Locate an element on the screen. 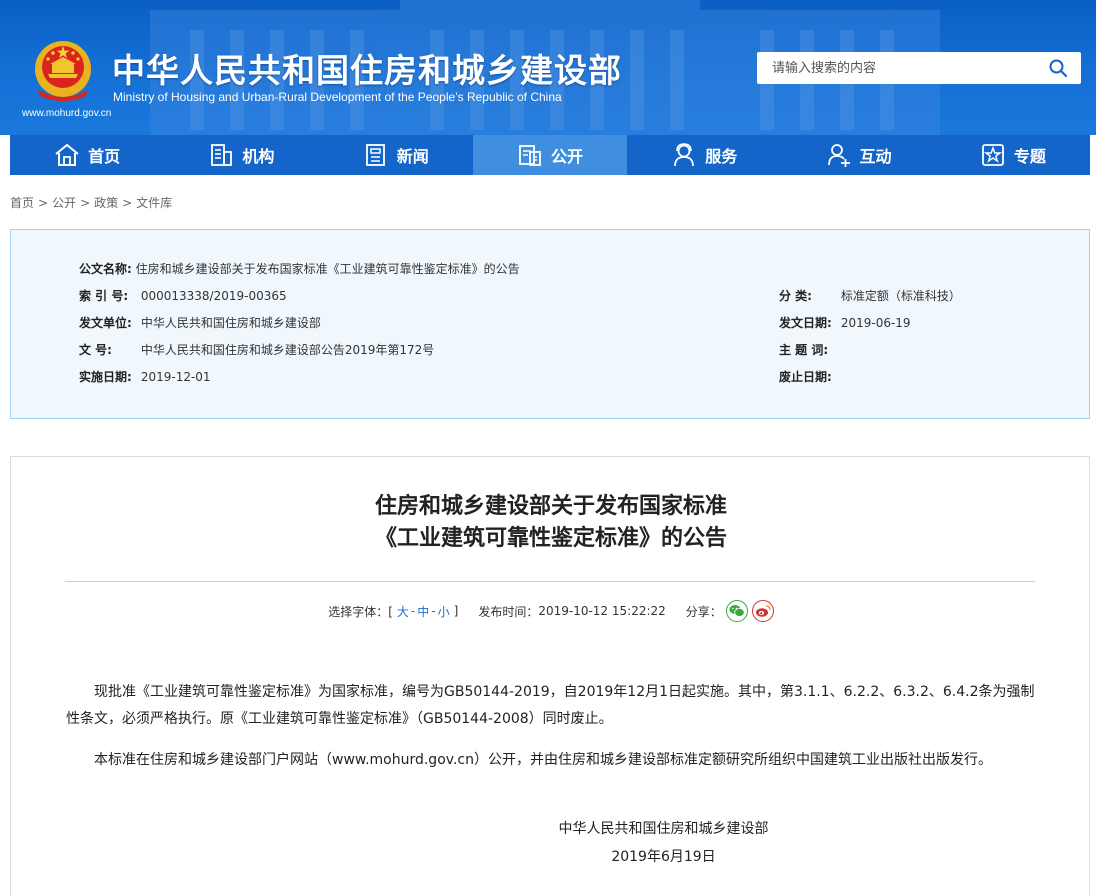 The width and height of the screenshot is (1096, 896). nav-label: 互动 is located at coordinates (875, 156).